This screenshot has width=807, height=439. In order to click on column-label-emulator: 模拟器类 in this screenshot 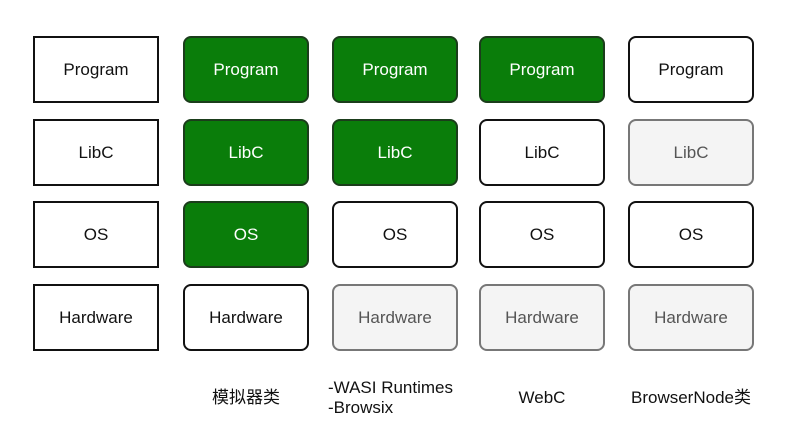, I will do `click(246, 398)`.